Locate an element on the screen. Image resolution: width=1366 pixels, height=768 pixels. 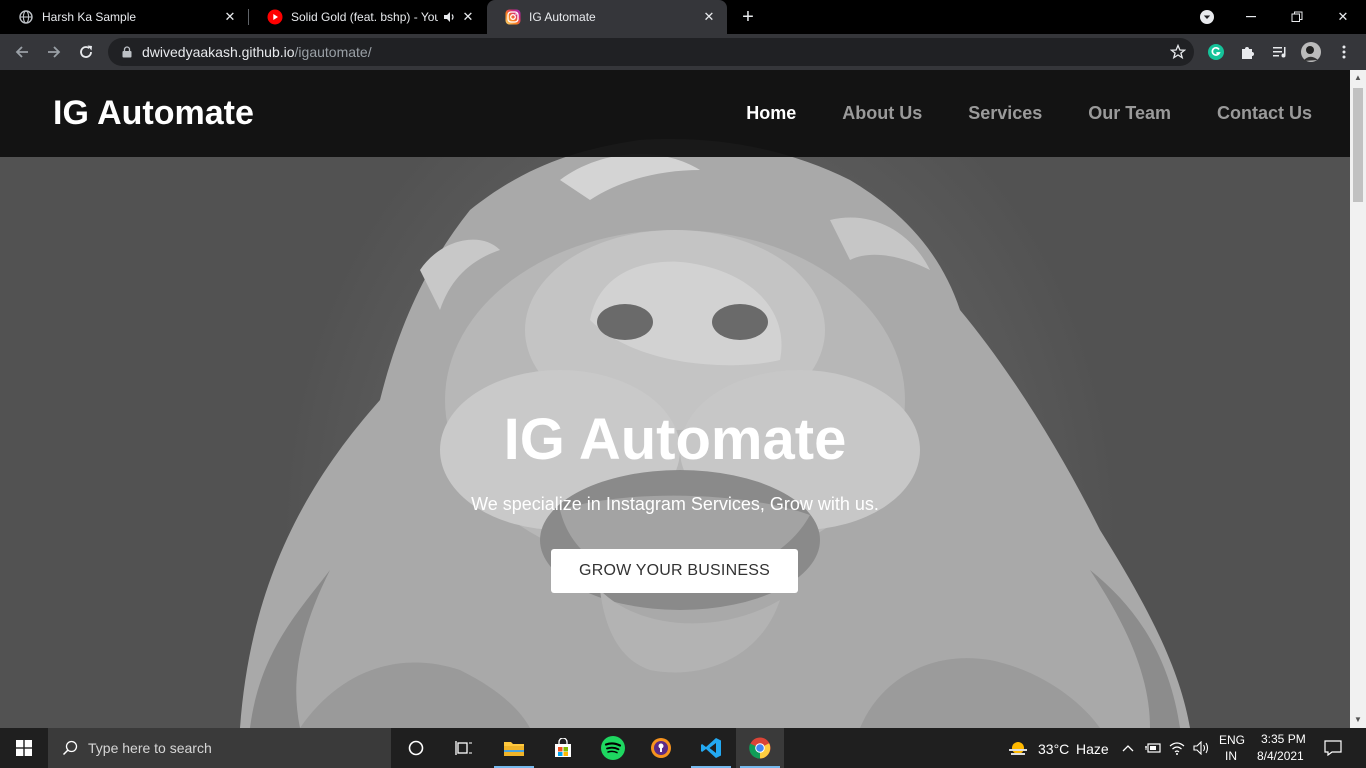
tab-ig-automate: IG Automate ✕ is located at coordinates (607, 17).